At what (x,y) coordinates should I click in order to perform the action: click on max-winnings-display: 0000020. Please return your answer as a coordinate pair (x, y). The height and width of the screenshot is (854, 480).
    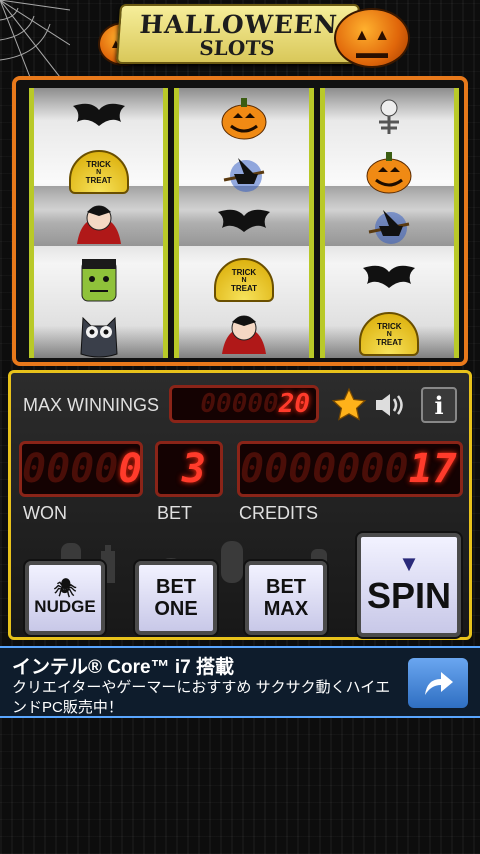
    Looking at the image, I should click on (244, 404).